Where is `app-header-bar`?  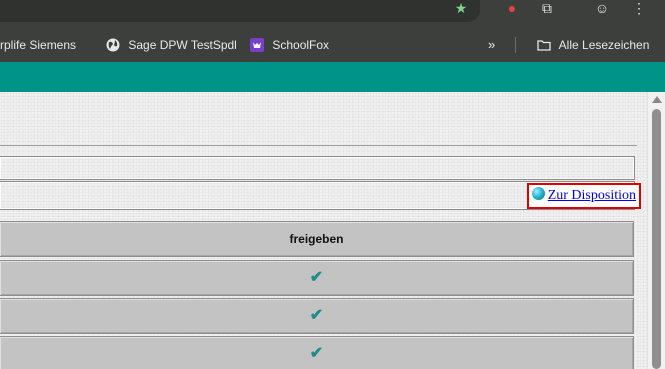 app-header-bar is located at coordinates (332, 77).